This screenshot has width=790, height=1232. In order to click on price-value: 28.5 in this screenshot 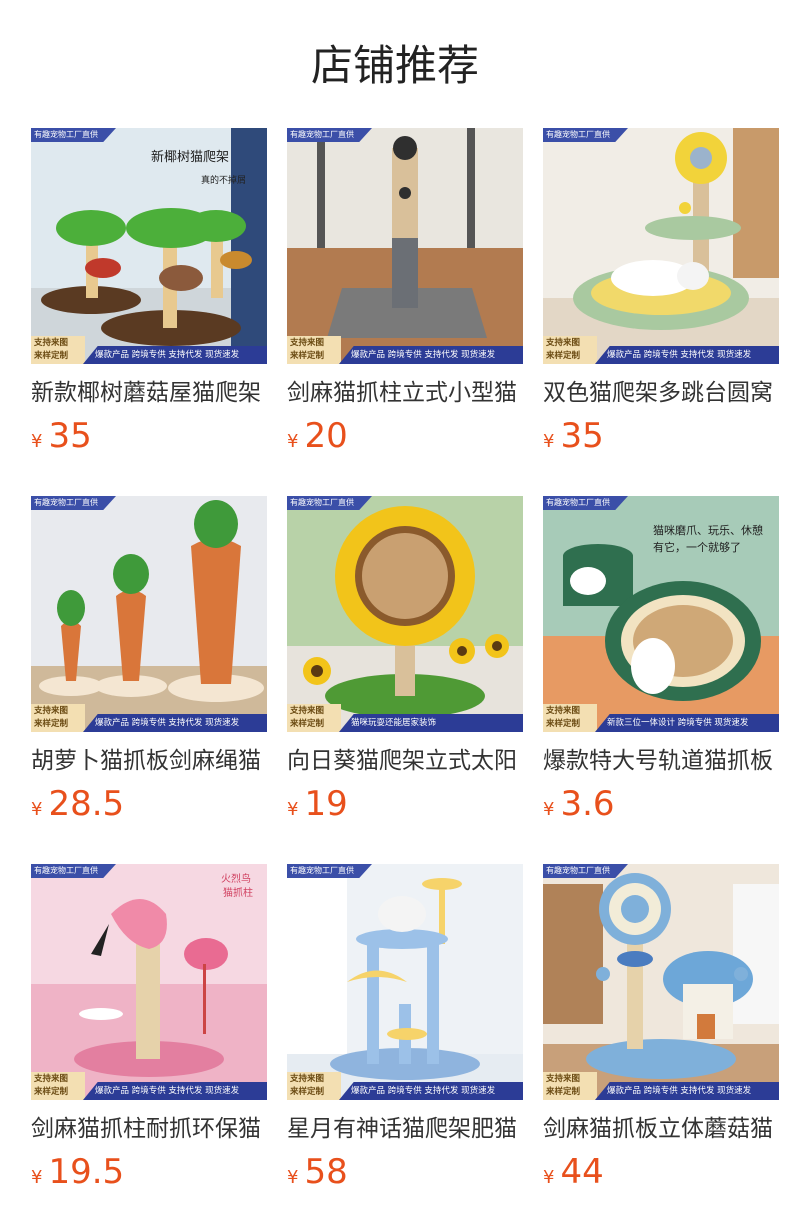, I will do `click(86, 804)`.